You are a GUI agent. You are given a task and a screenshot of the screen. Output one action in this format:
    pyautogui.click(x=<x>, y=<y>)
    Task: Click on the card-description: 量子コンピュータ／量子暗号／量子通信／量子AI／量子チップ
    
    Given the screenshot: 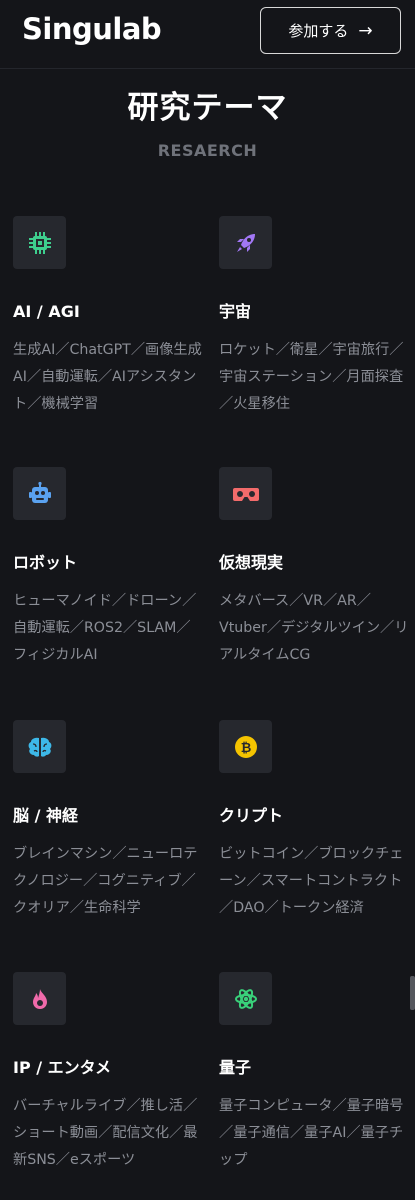 What is the action you would take?
    pyautogui.click(x=311, y=1133)
    